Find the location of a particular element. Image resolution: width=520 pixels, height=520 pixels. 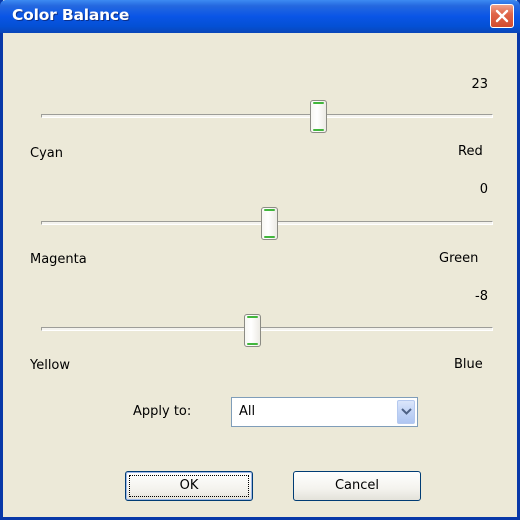

title-bar: Color Balance is located at coordinates (260, 16).